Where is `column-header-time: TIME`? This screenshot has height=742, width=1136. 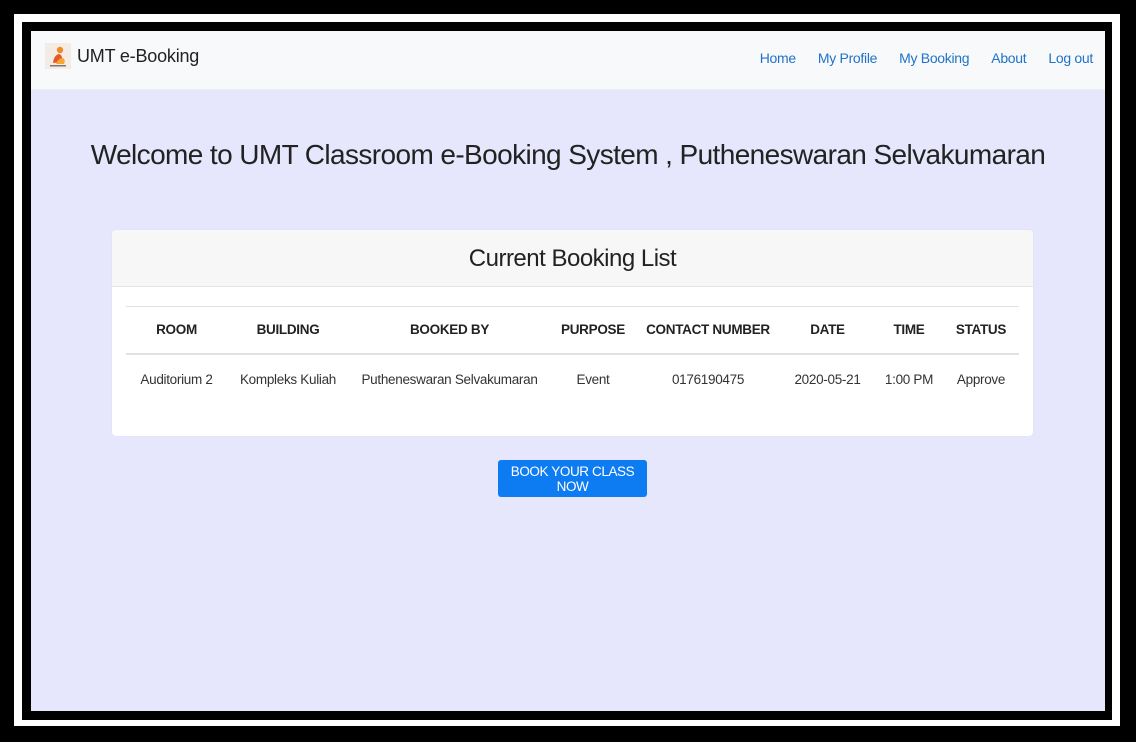
column-header-time: TIME is located at coordinates (909, 330).